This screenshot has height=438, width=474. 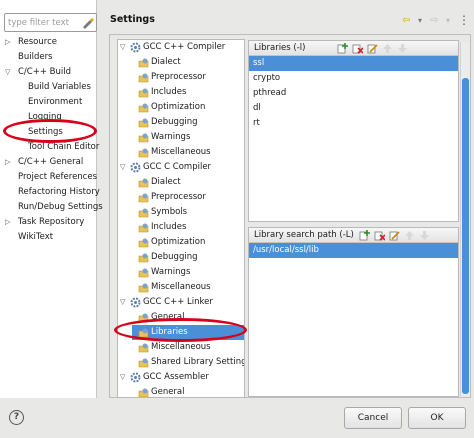 What do you see at coordinates (353, 250) in the screenshot?
I see `search-path-item: /usr/local/ssl/lib` at bounding box center [353, 250].